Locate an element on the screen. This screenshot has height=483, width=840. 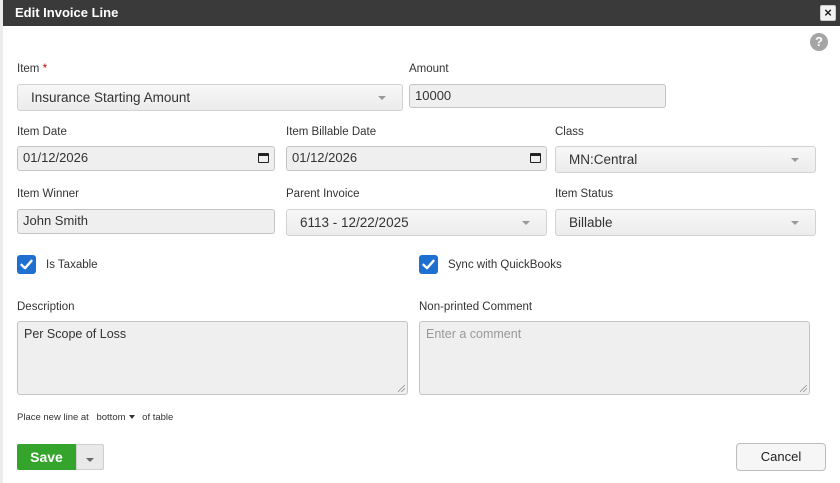
item-label-text: Item is located at coordinates (28, 69).